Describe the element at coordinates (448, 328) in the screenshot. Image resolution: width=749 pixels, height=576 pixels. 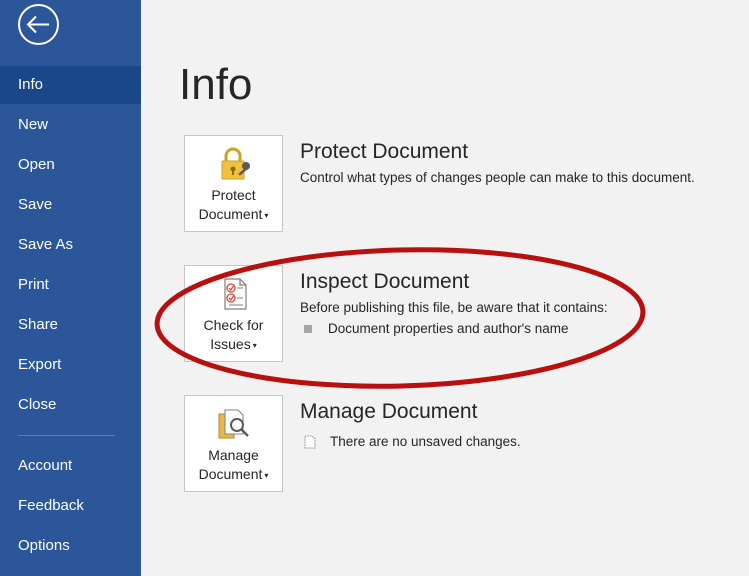
I see `inspect-bullet-text: Document properties and author's name` at that location.